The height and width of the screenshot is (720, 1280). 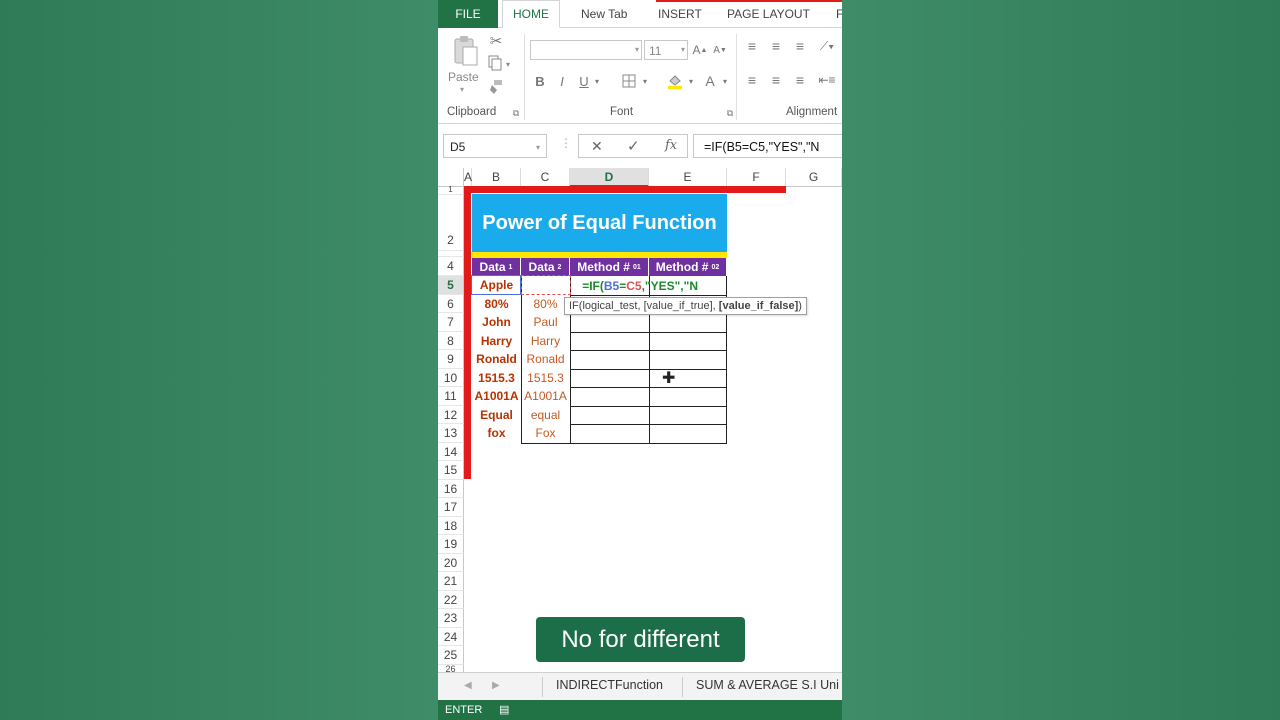 I want to click on name-box: D5 ▾, so click(x=495, y=146).